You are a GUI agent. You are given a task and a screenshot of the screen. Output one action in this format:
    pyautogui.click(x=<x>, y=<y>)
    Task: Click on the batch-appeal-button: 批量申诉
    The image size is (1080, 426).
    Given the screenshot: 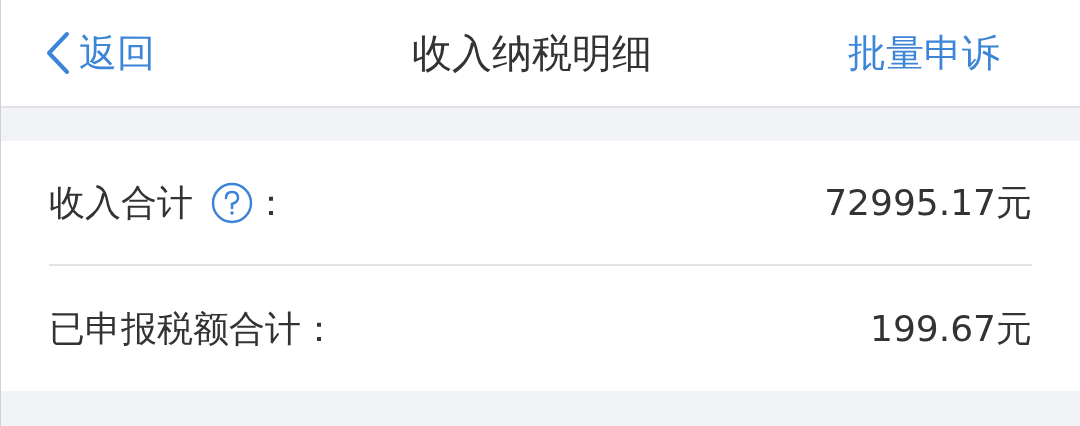 What is the action you would take?
    pyautogui.click(x=924, y=53)
    